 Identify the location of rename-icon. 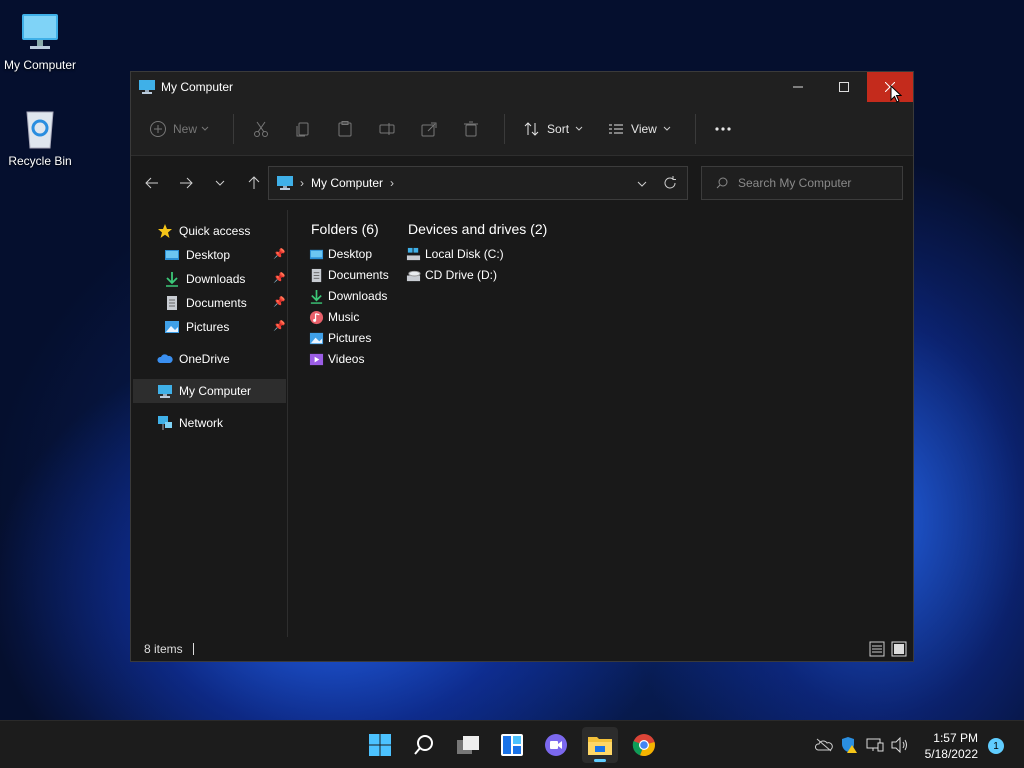
(387, 128).